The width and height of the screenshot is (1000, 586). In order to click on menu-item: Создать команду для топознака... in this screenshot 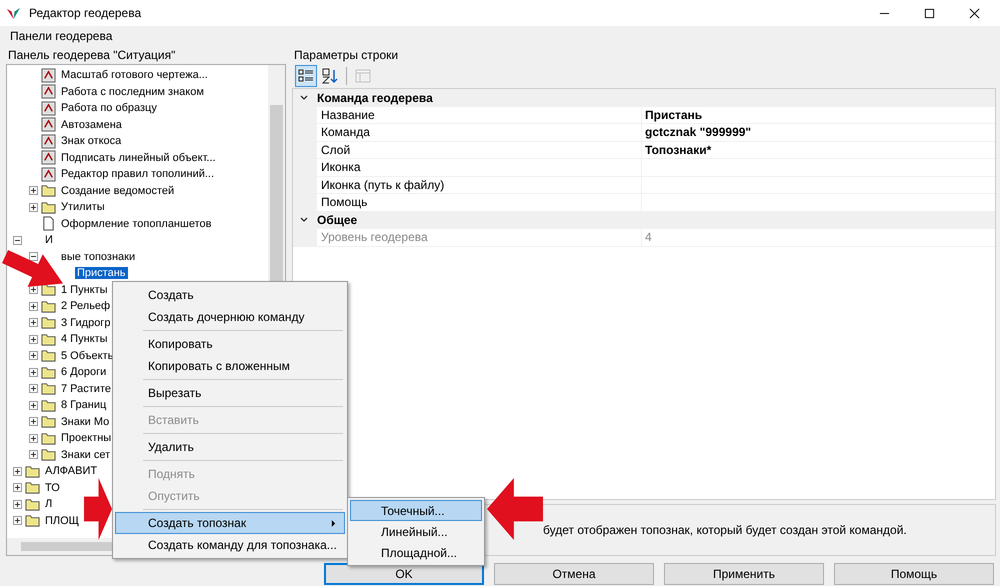, I will do `click(230, 545)`.